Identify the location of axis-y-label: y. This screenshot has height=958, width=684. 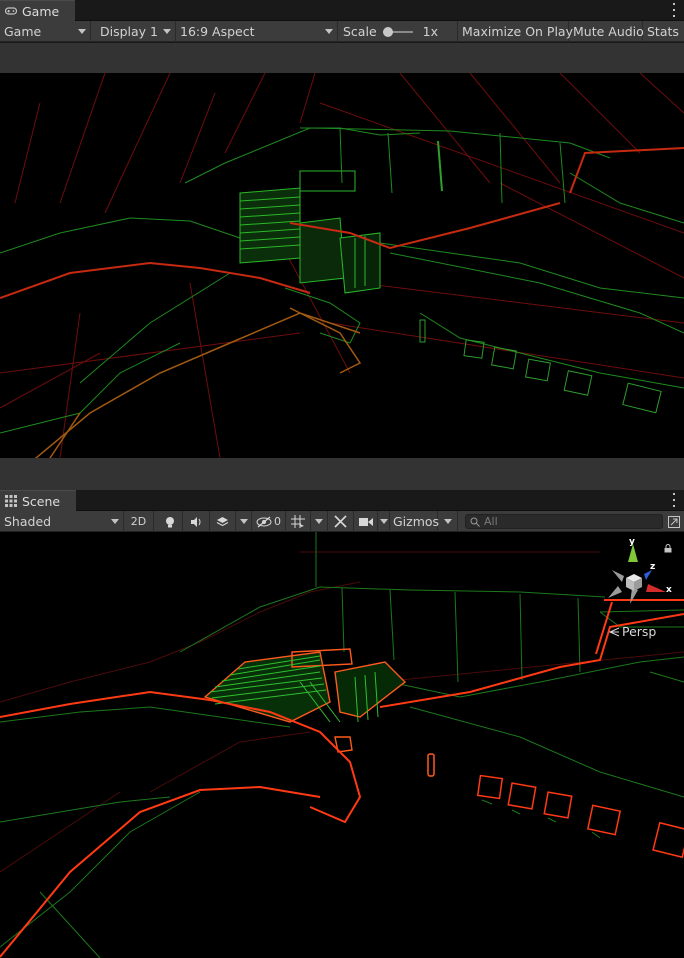
(632, 542).